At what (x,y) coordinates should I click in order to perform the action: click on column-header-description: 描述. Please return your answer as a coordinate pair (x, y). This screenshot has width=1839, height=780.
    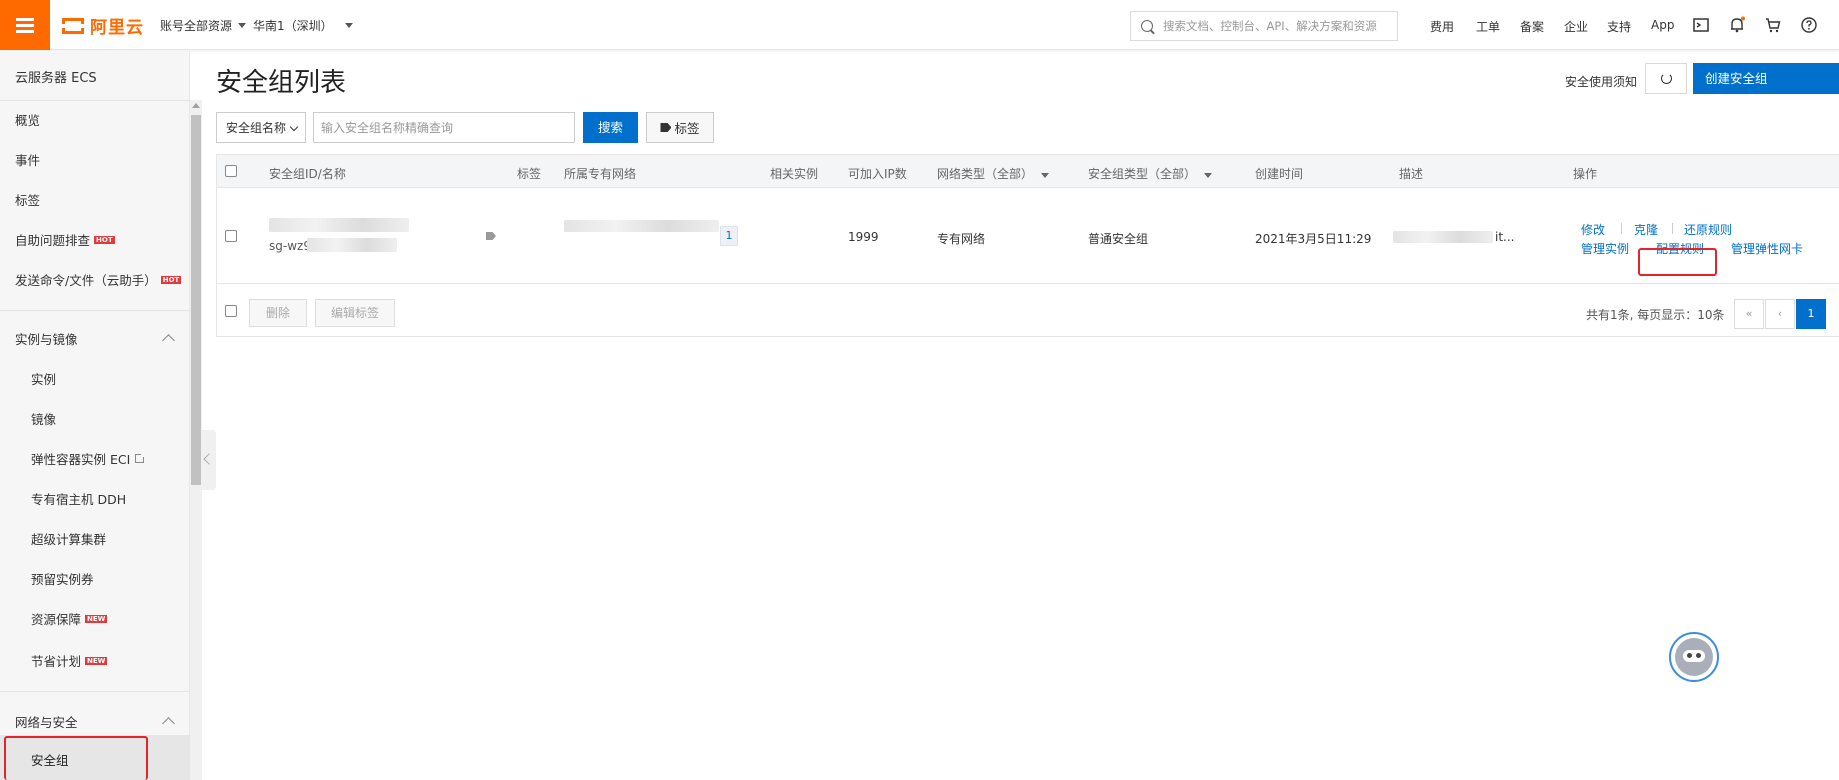
    Looking at the image, I should click on (1411, 174).